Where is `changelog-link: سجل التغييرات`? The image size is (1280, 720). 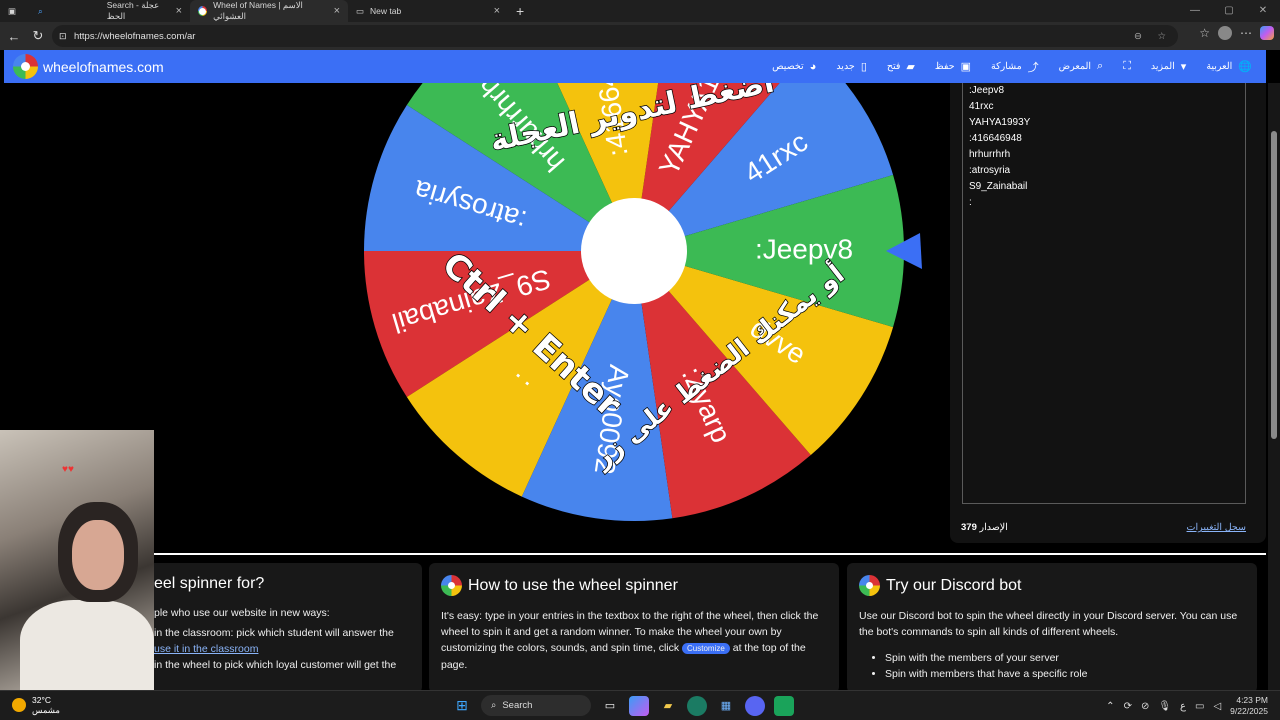
changelog-link: سجل التغييرات is located at coordinates (1216, 527).